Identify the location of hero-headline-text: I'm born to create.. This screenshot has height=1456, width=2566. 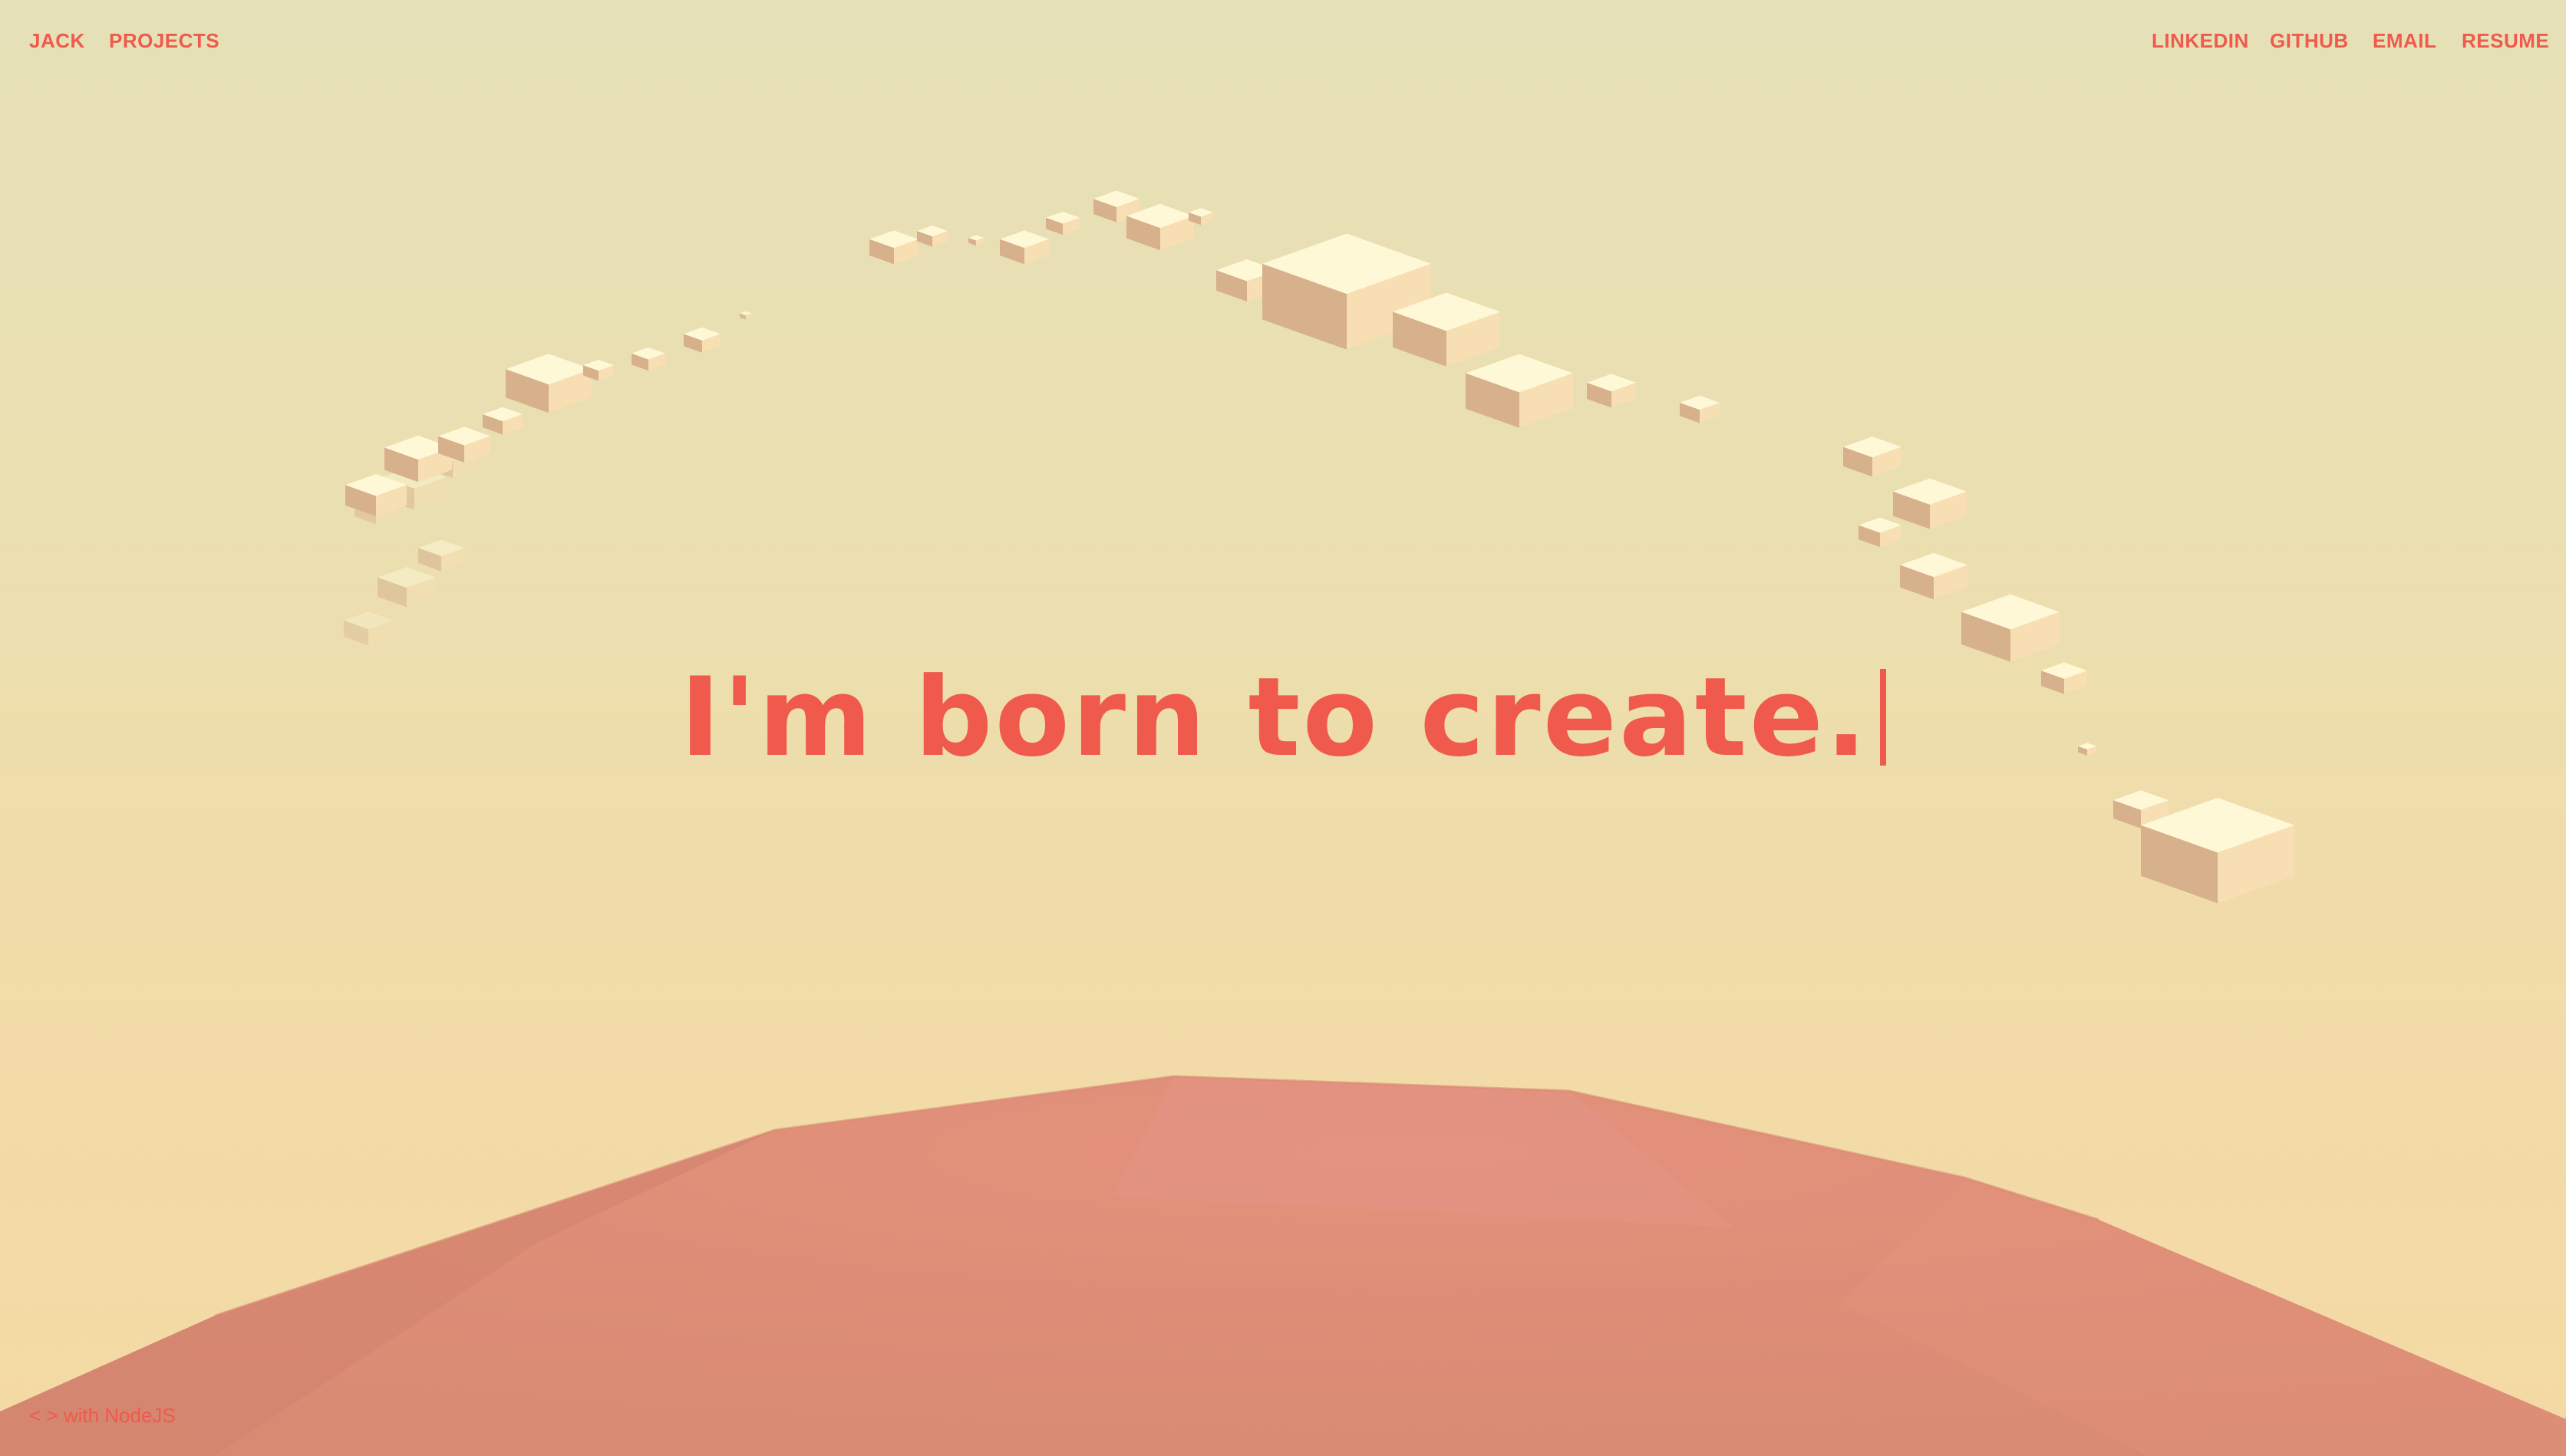
(1274, 717).